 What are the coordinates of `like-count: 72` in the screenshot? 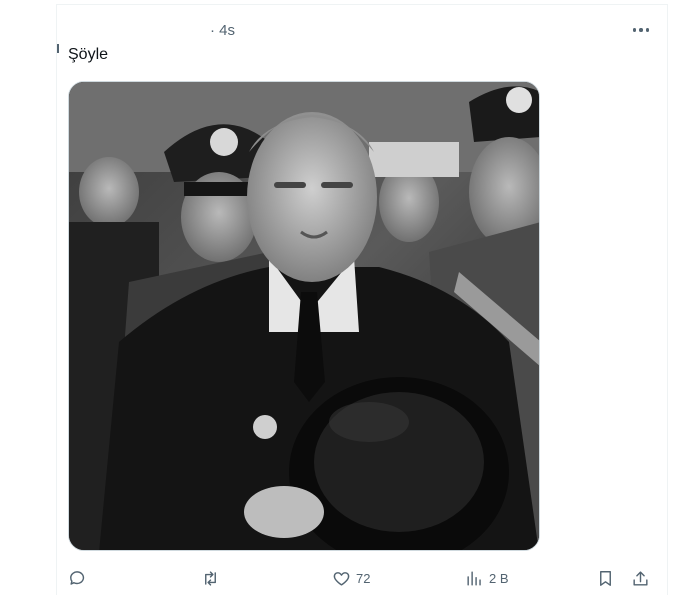 It's located at (363, 578).